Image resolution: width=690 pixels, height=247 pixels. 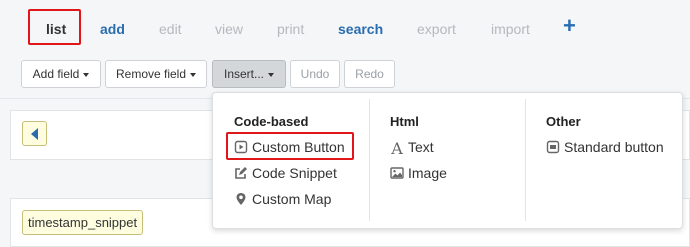 I want to click on add-field-label: Add field, so click(x=56, y=74).